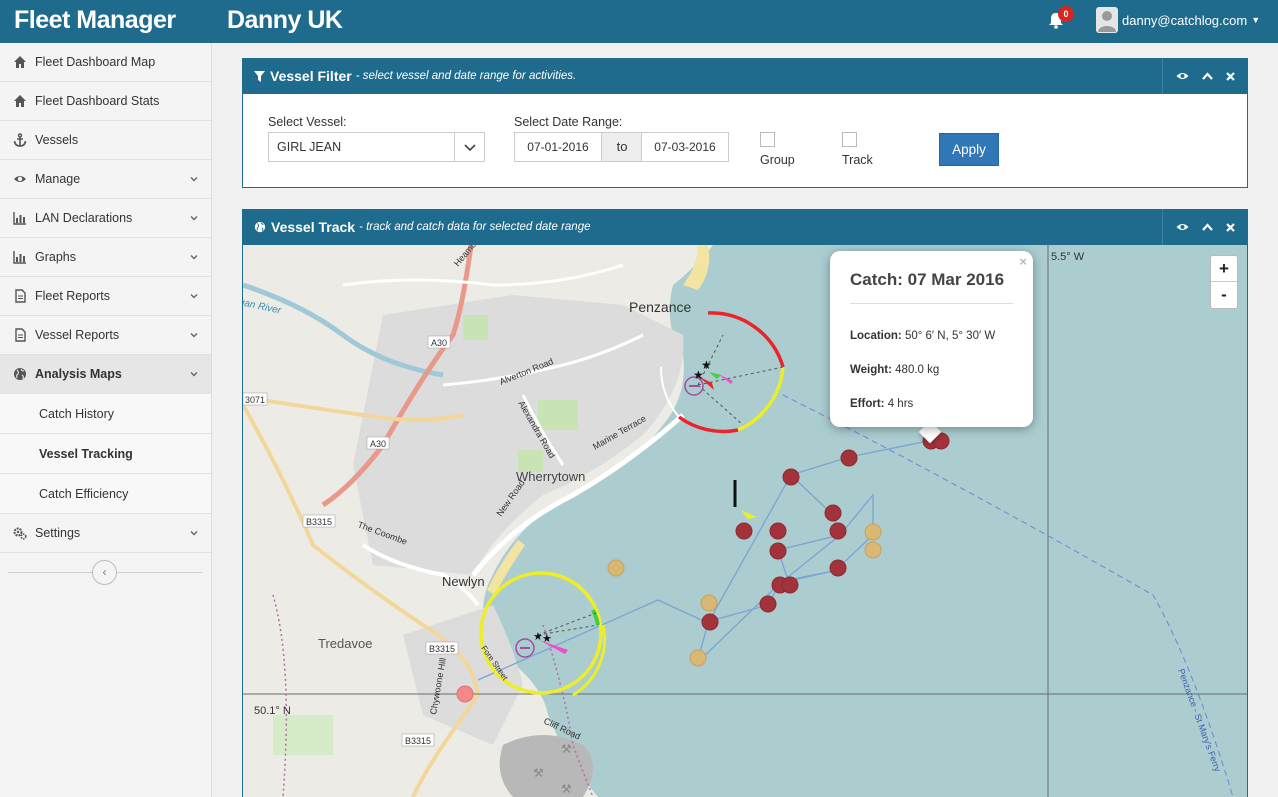 This screenshot has width=1278, height=797. Describe the element at coordinates (105, 533) in the screenshot. I see `sidebar-item-settings: Settings` at that location.